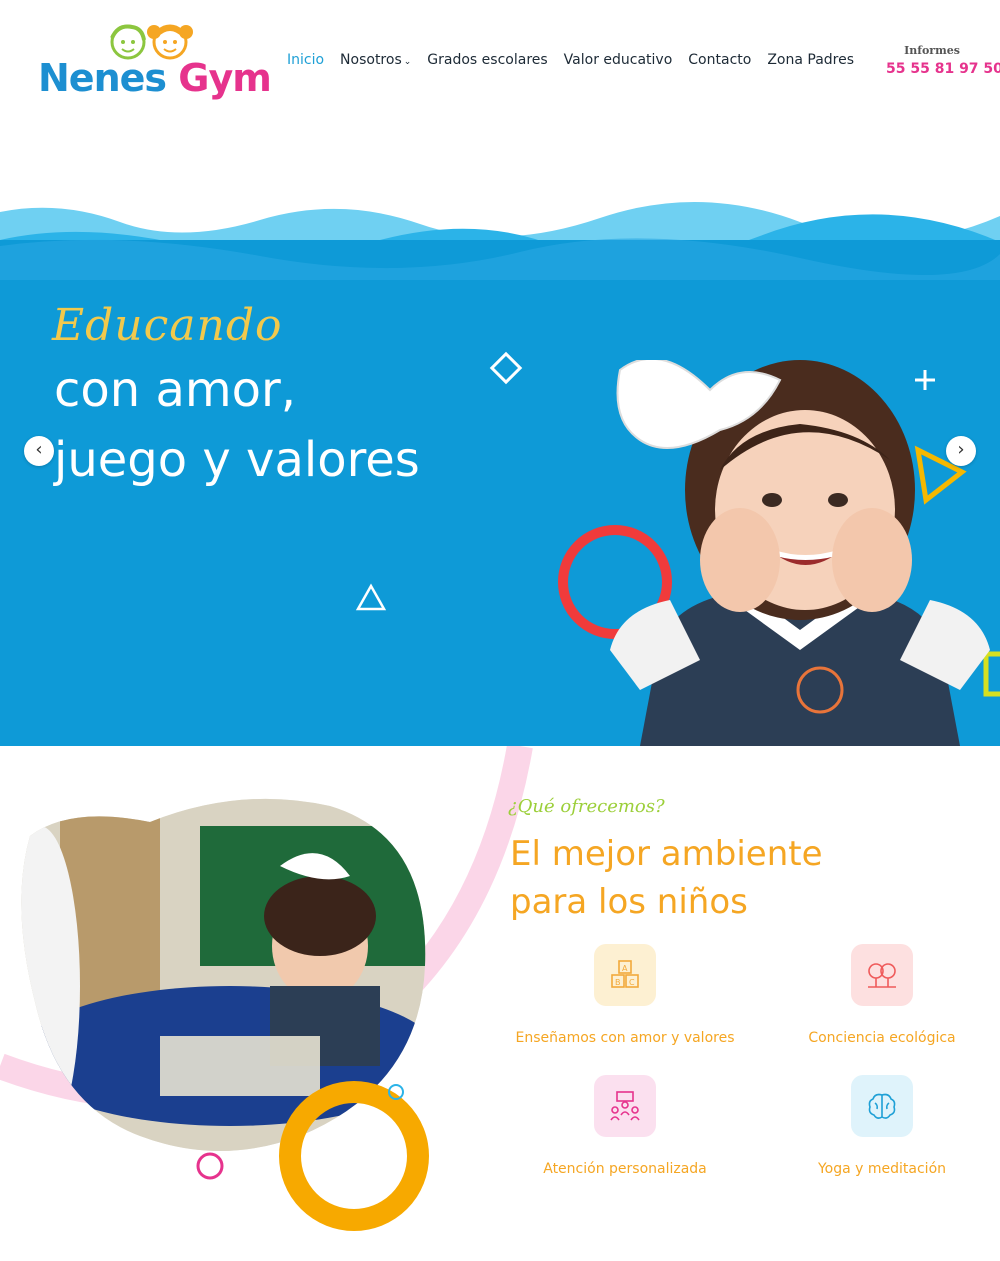 The height and width of the screenshot is (1261, 1000). What do you see at coordinates (487, 60) in the screenshot?
I see `nav-item-grados-escolares: Grados escolares` at bounding box center [487, 60].